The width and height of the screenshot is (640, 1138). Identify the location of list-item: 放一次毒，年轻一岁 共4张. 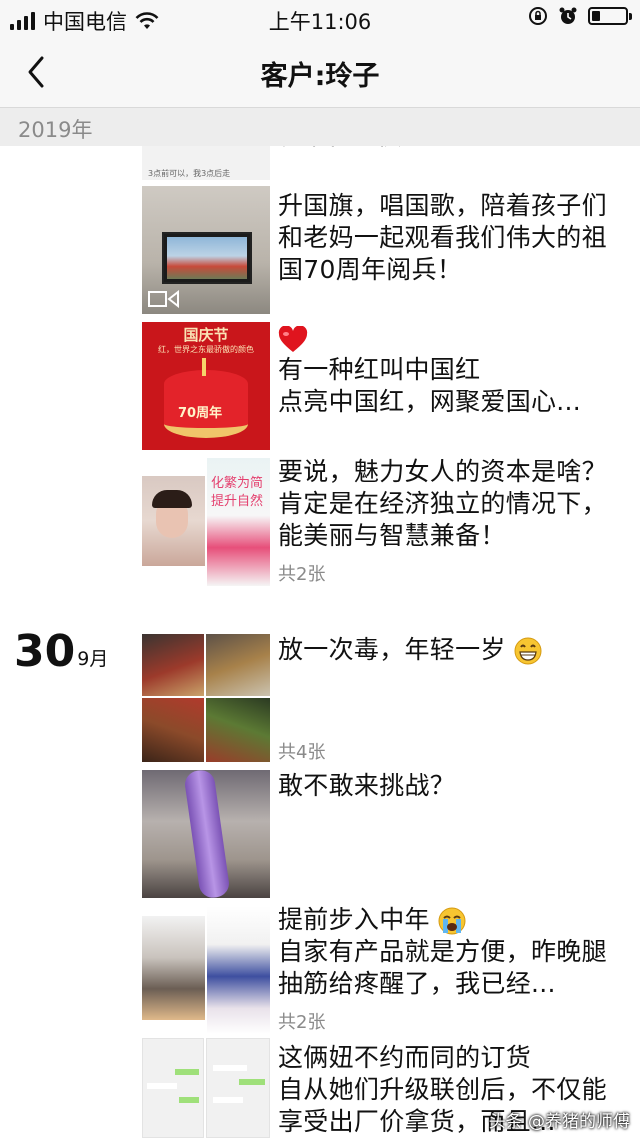
(382, 699).